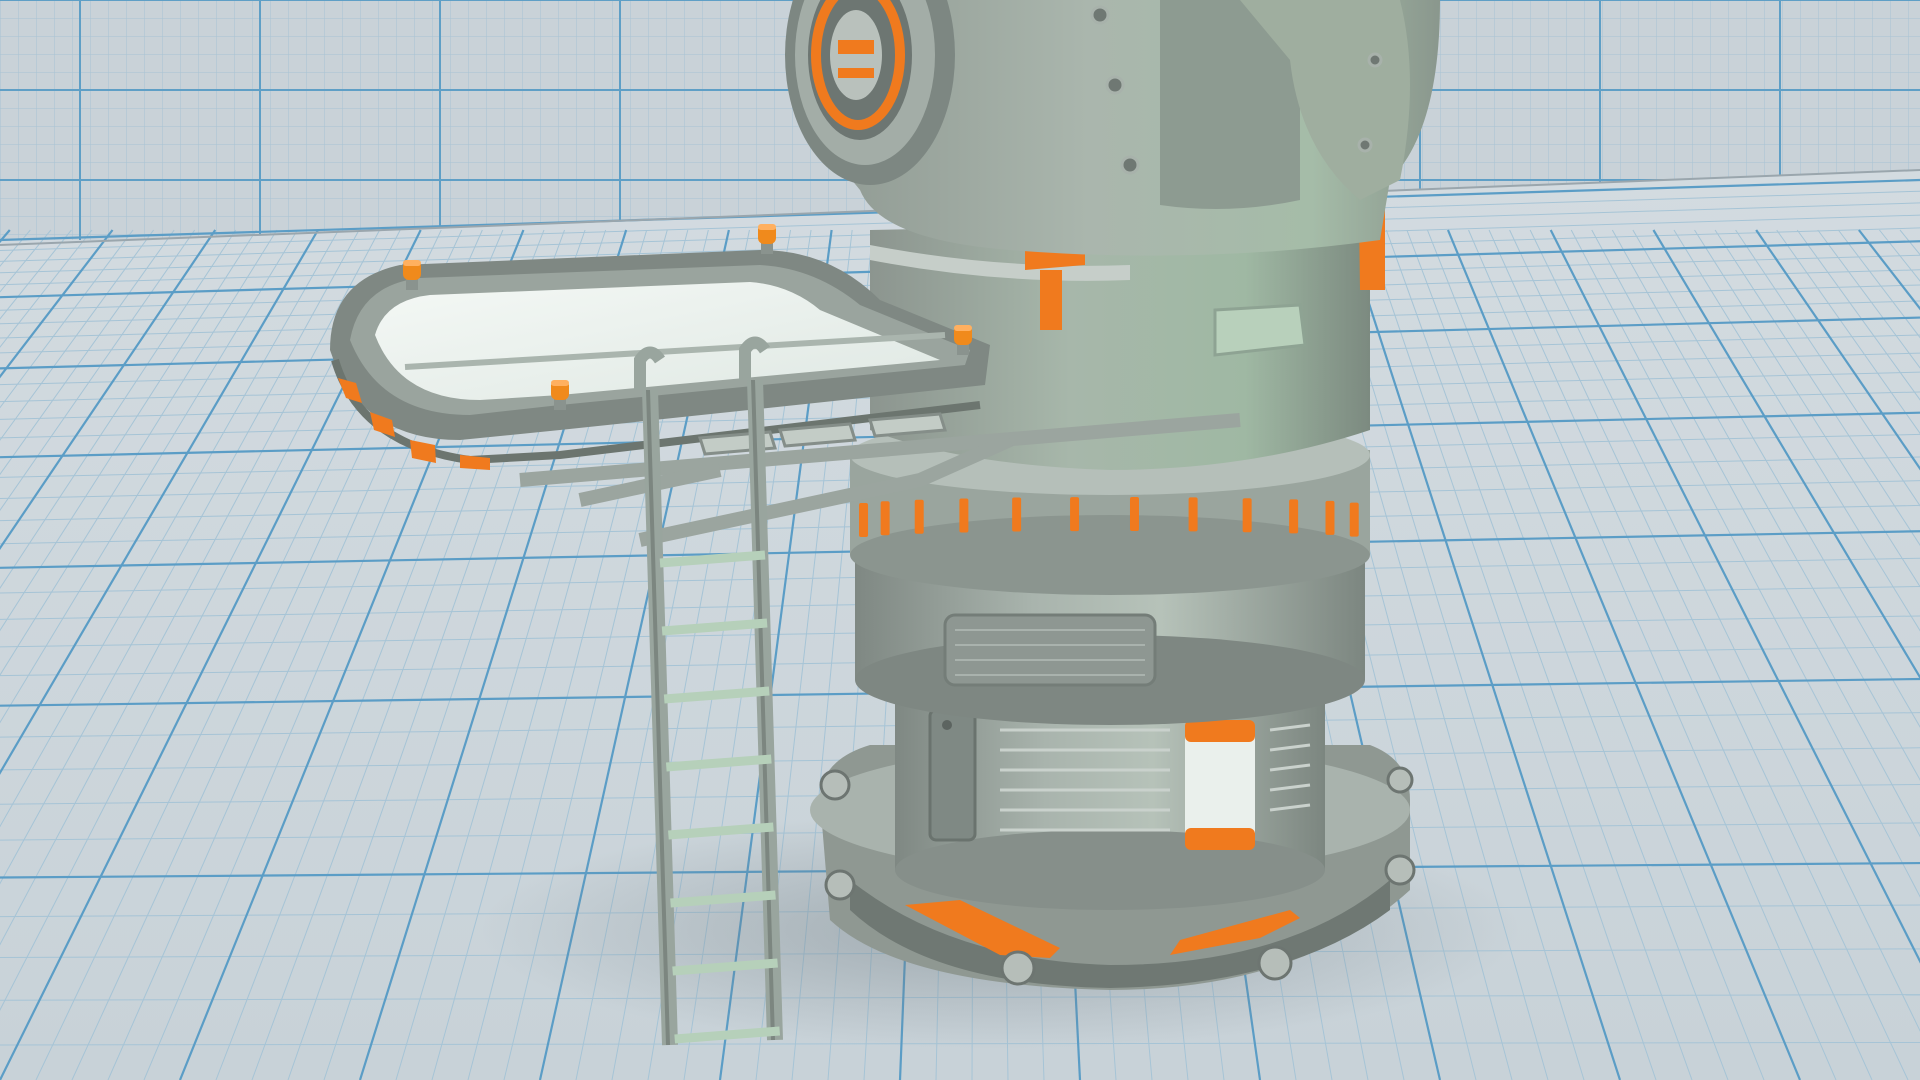 The height and width of the screenshot is (1080, 1920). I want to click on coolant-canister, so click(1220, 785).